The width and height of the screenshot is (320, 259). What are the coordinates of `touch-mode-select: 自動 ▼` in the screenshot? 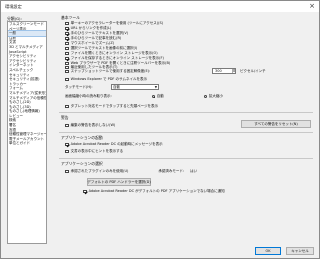 It's located at (135, 87).